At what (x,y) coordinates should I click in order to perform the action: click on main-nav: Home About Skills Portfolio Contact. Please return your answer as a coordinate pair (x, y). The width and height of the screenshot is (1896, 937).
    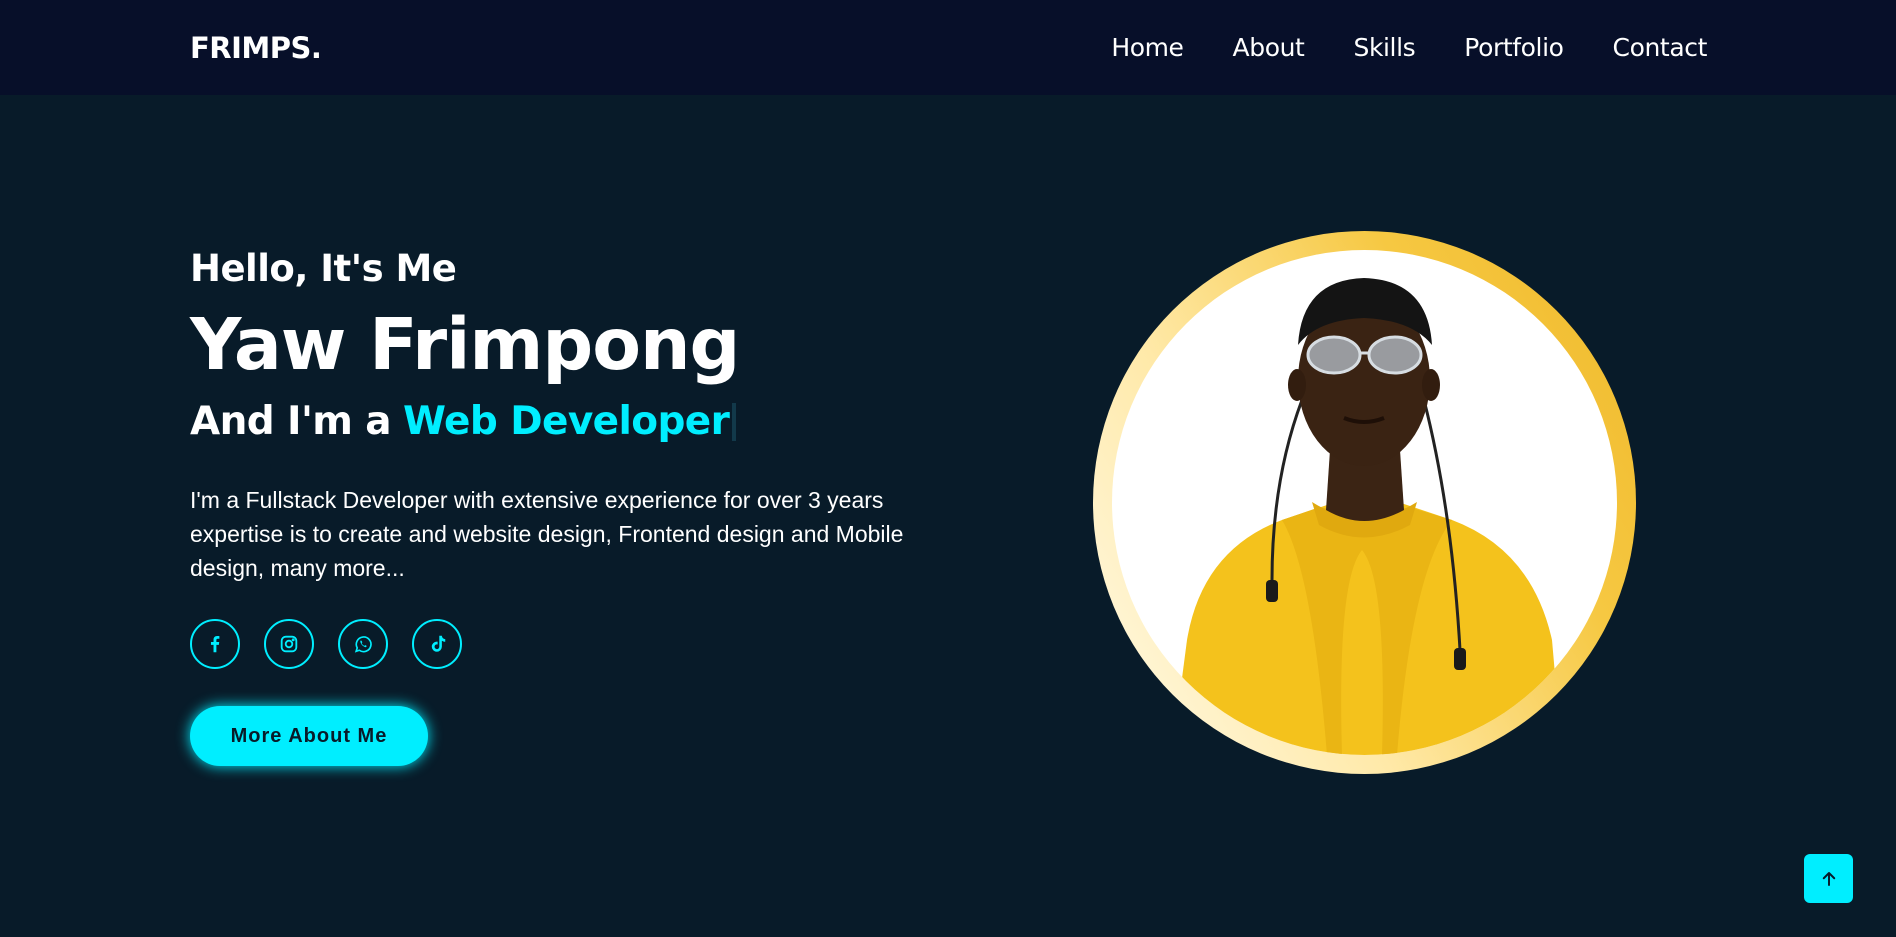
    Looking at the image, I should click on (1409, 47).